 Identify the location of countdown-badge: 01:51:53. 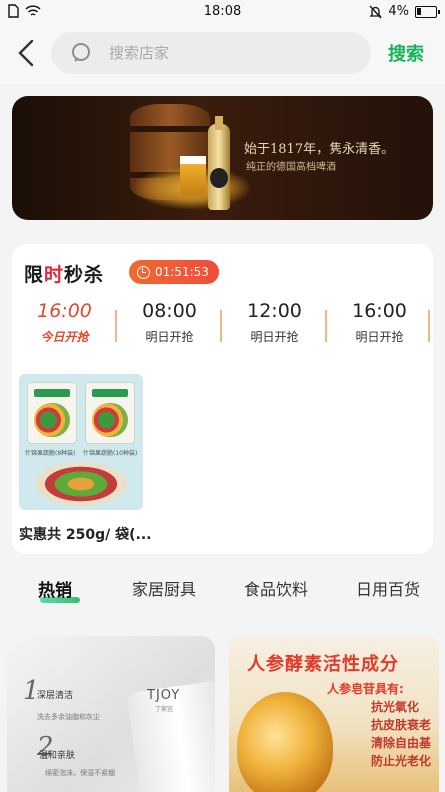
(174, 272).